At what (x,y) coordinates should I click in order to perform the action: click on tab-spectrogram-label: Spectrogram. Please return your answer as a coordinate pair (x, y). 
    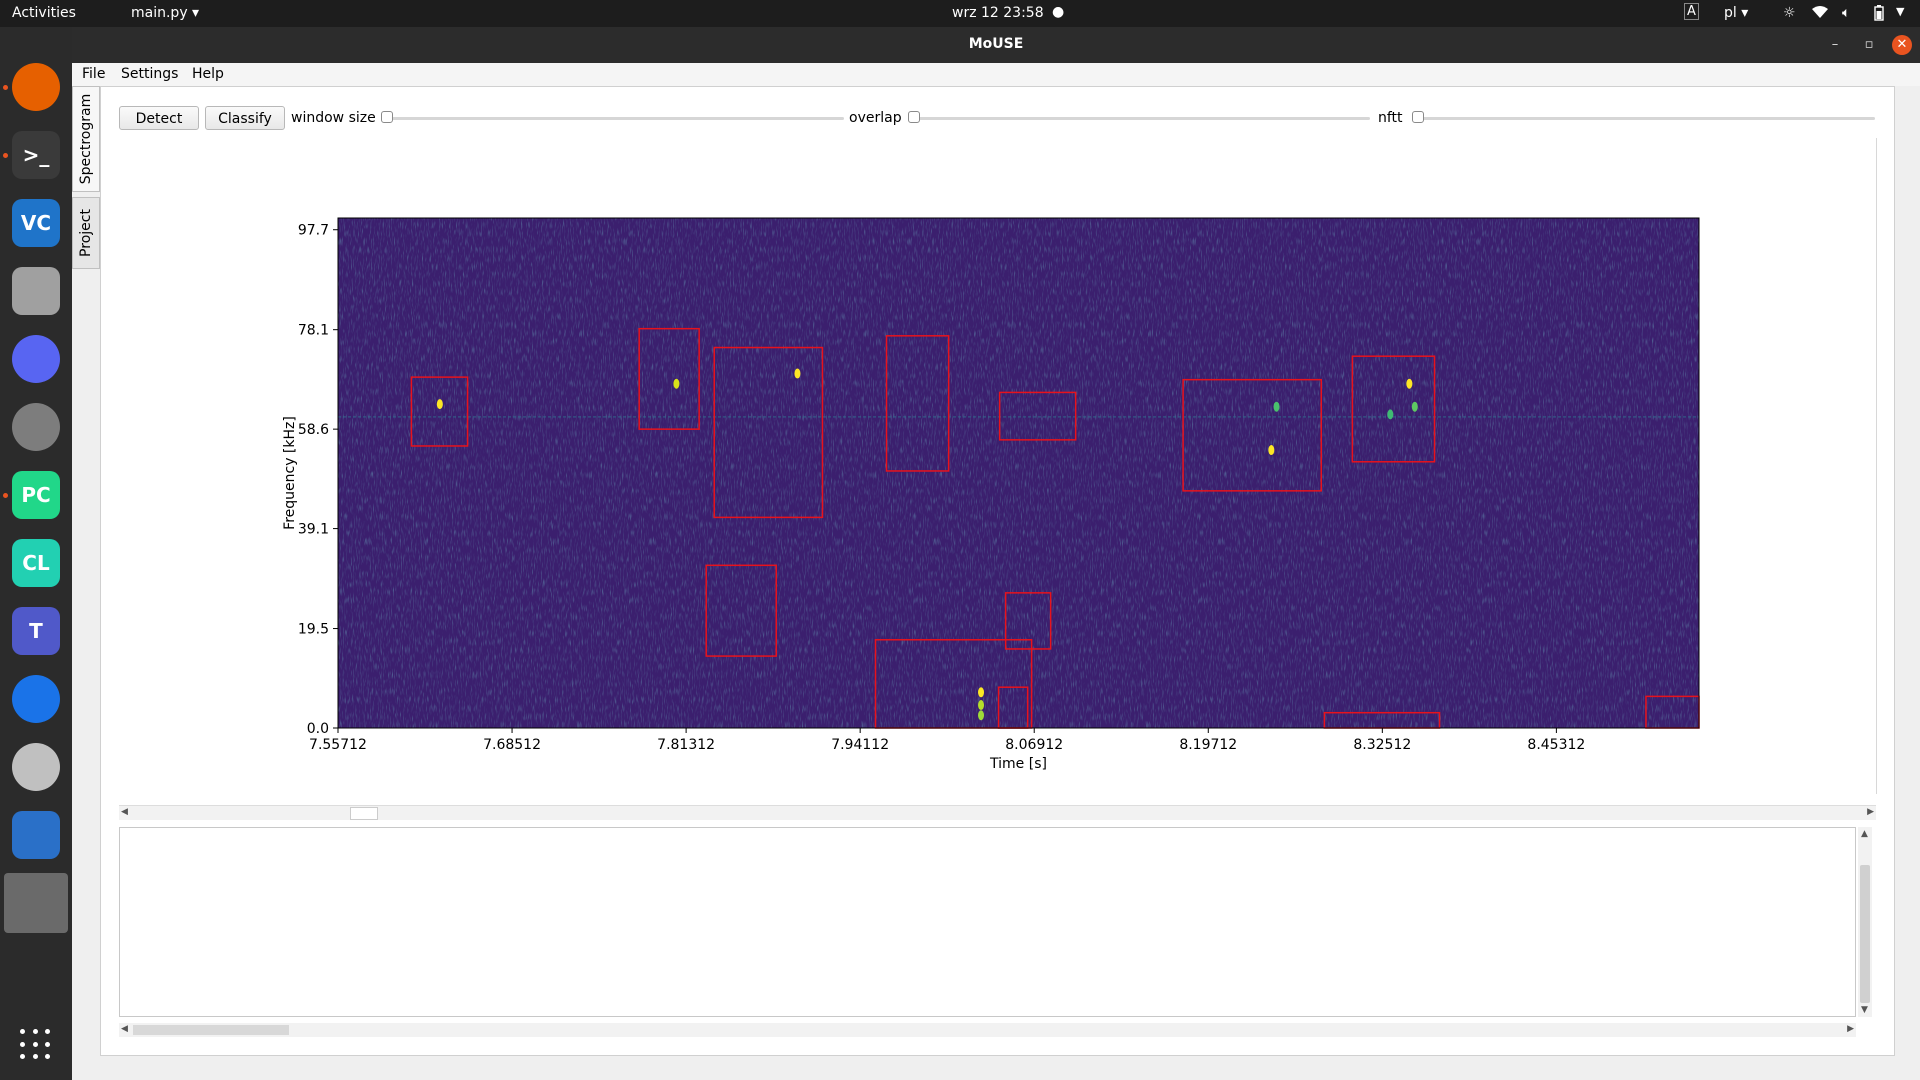
    Looking at the image, I should click on (86, 139).